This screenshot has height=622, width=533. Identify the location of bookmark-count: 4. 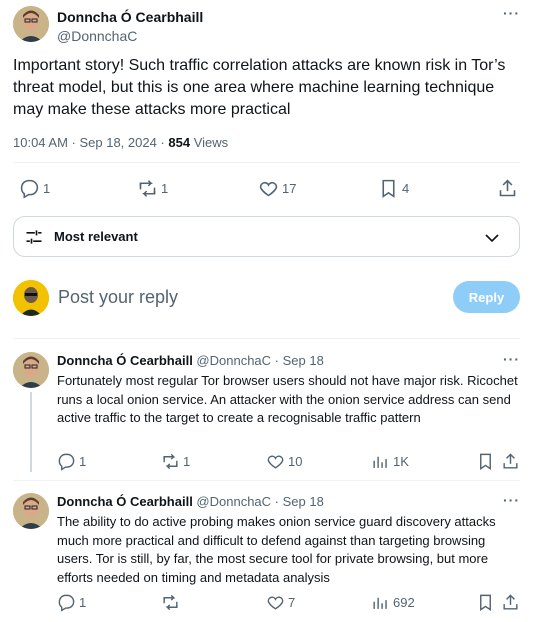
(406, 188).